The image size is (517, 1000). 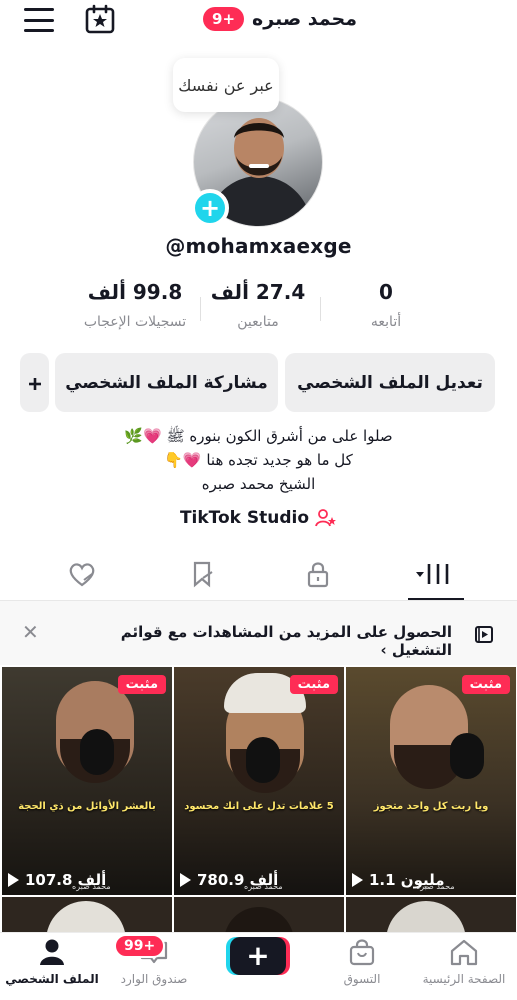 I want to click on tab-videos, so click(x=434, y=574).